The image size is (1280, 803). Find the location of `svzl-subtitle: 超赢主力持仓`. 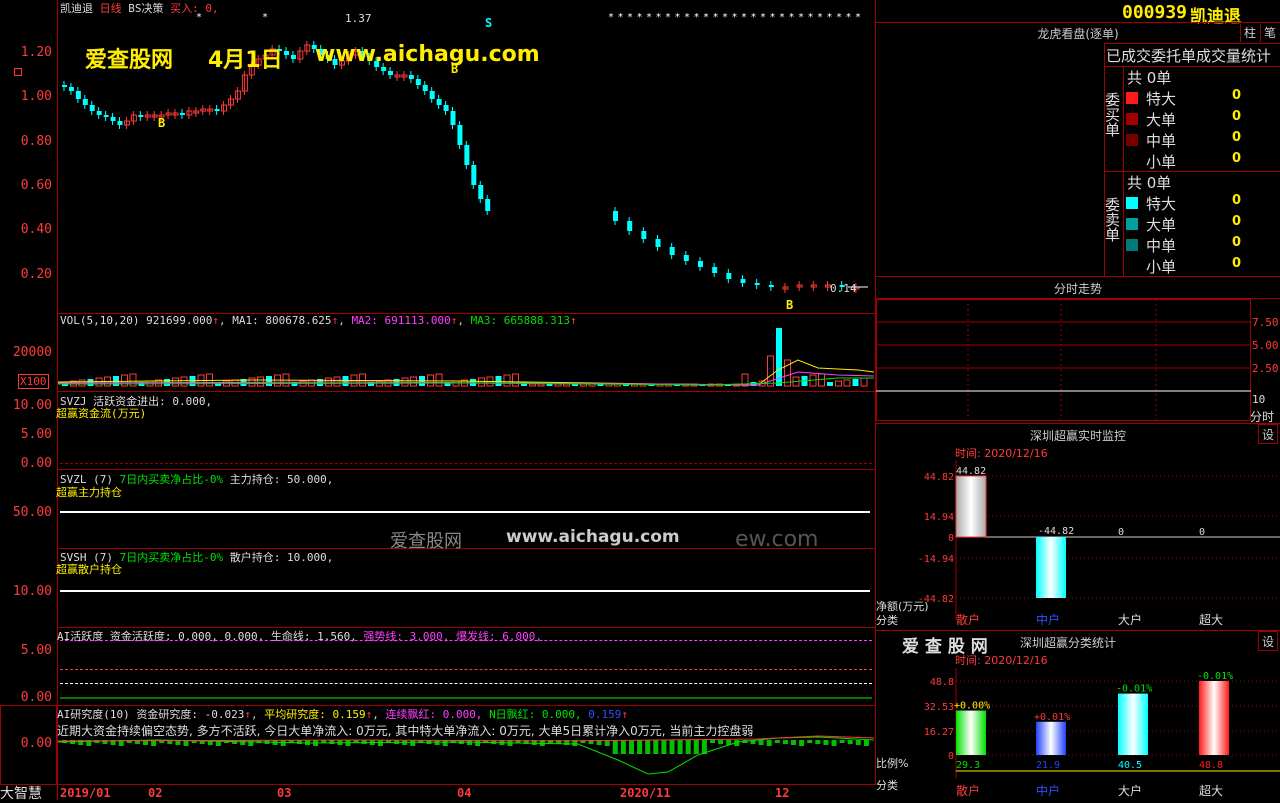

svzl-subtitle: 超赢主力持仓 is located at coordinates (89, 492).